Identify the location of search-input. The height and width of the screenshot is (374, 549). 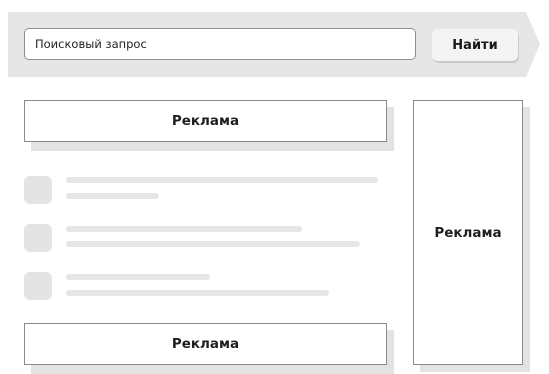
(220, 44).